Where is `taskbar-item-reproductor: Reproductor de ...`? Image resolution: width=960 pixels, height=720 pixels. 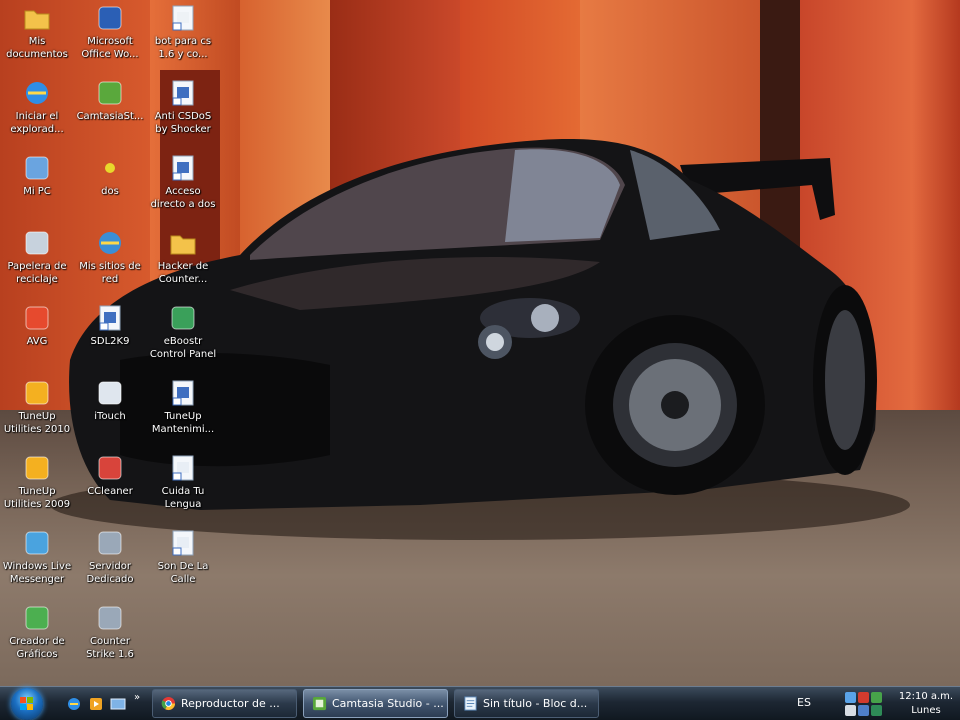
taskbar-item-reproductor: Reproductor de ... is located at coordinates (224, 703).